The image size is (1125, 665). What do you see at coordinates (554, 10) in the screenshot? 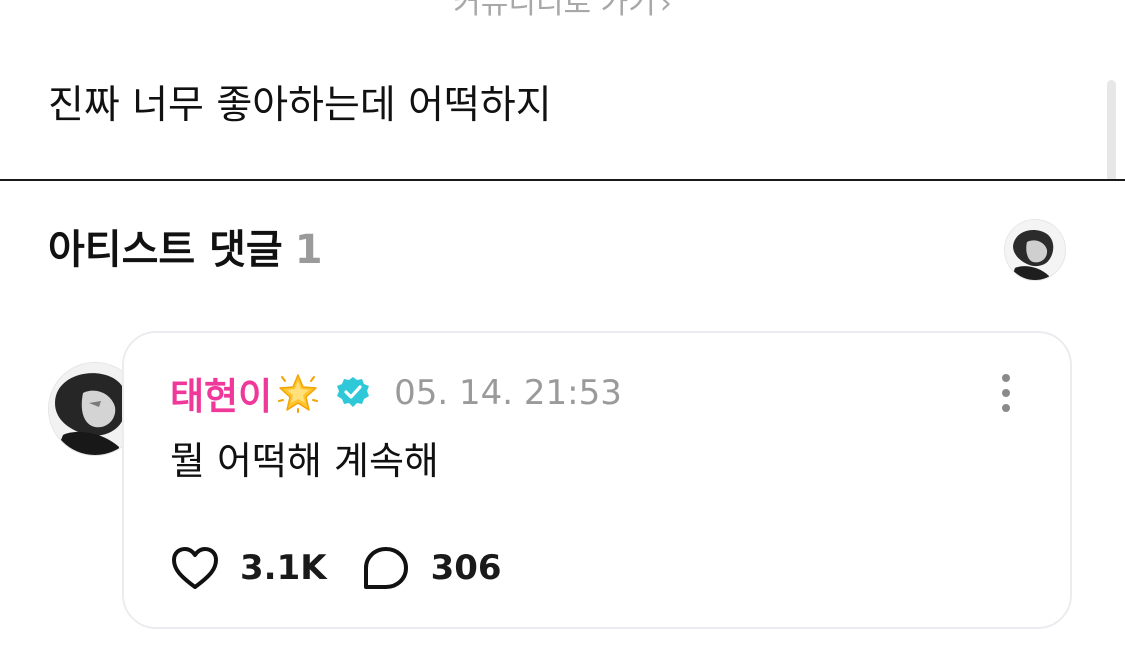
I see `community-link-label: 커뮤니티로 가기` at bounding box center [554, 10].